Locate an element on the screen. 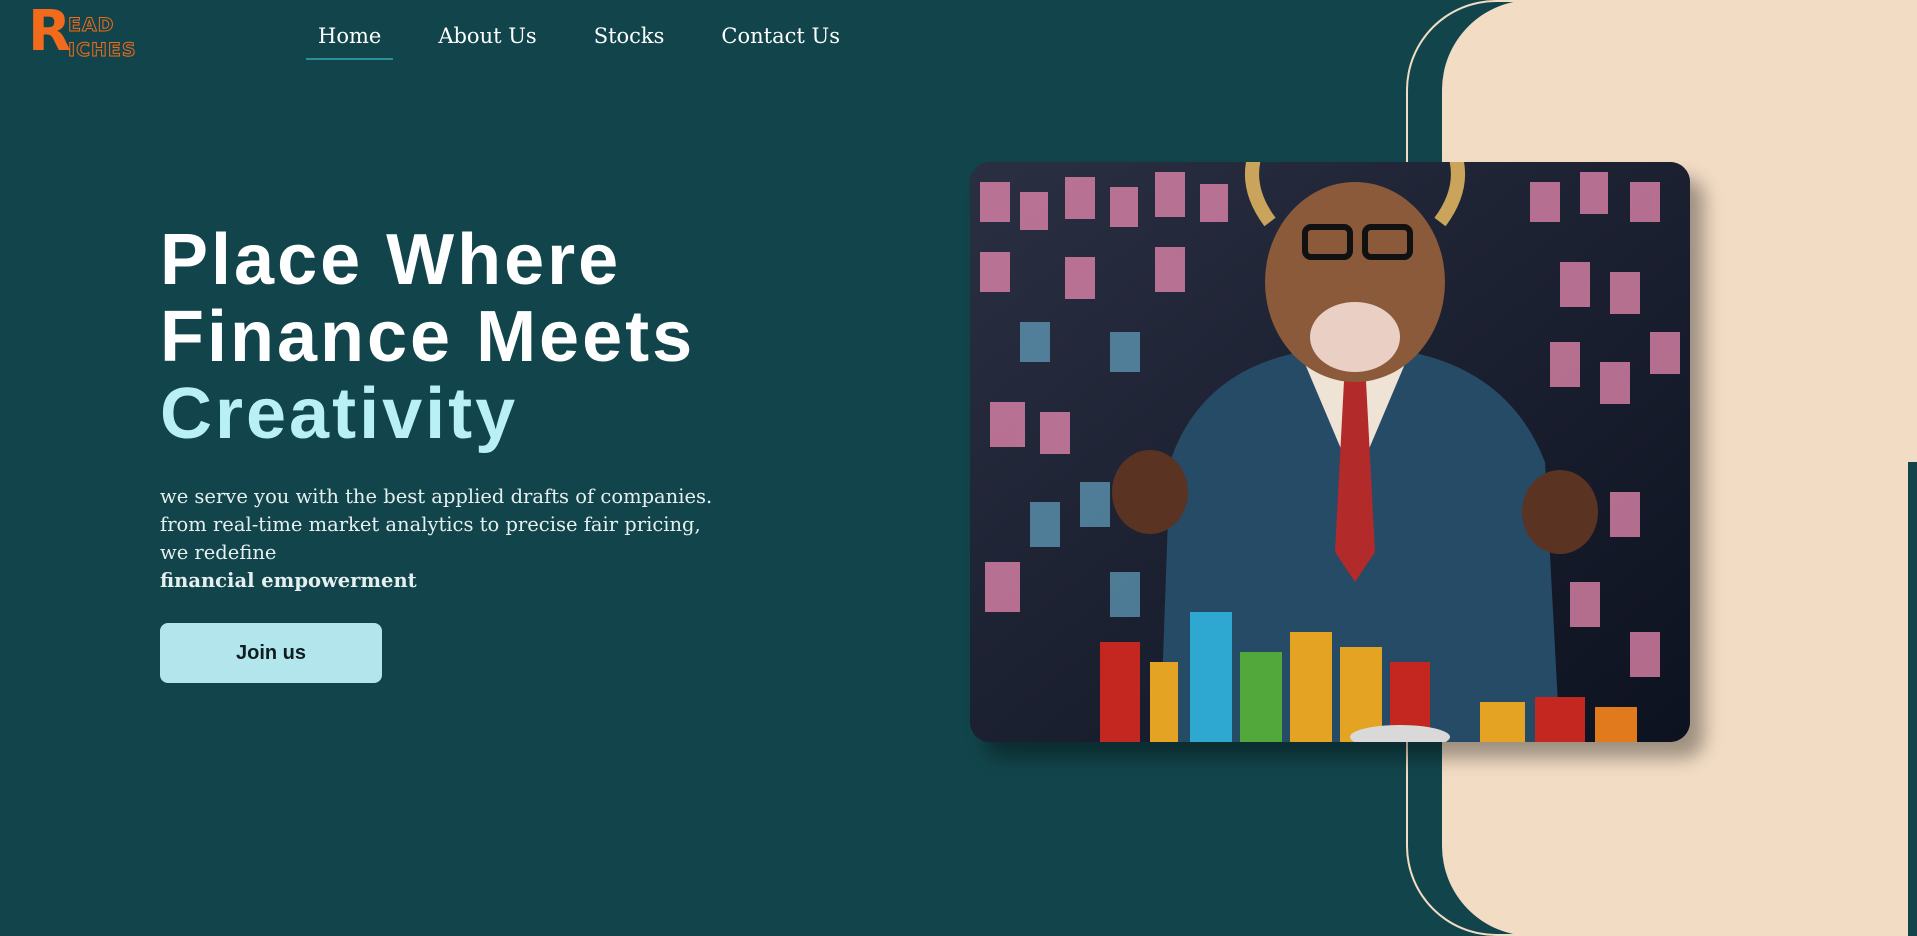  nav-stocks: Stocks is located at coordinates (629, 42).